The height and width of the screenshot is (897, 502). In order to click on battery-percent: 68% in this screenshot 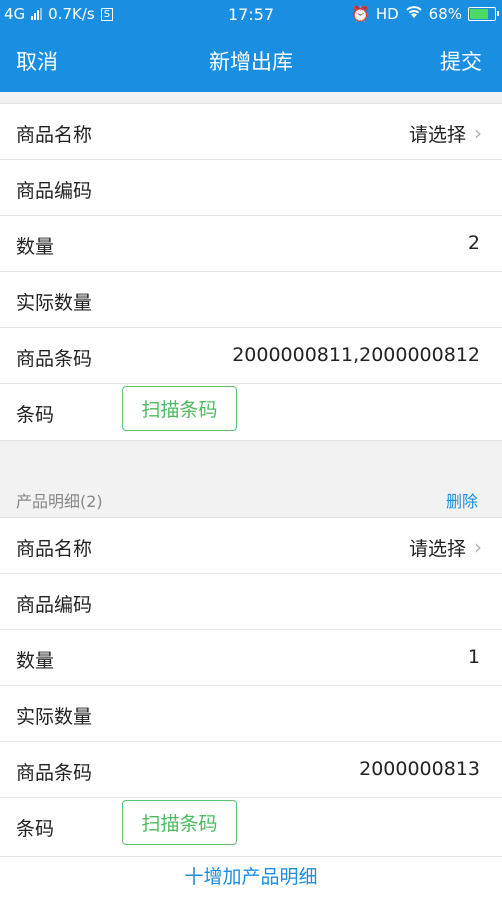, I will do `click(445, 14)`.